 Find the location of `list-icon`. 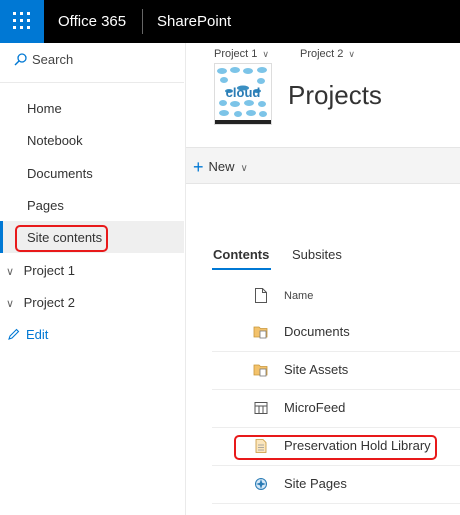

list-icon is located at coordinates (261, 408).